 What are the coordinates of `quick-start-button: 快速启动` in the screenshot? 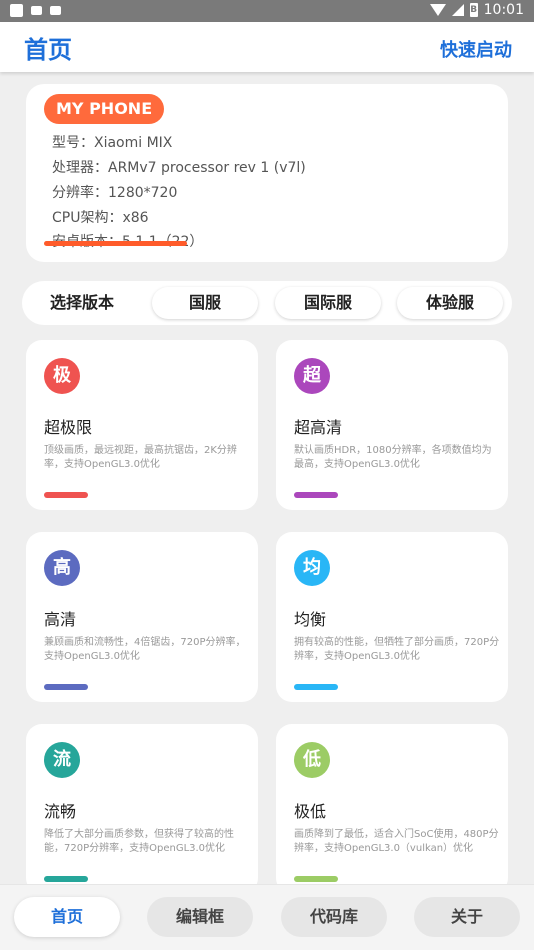 It's located at (476, 49).